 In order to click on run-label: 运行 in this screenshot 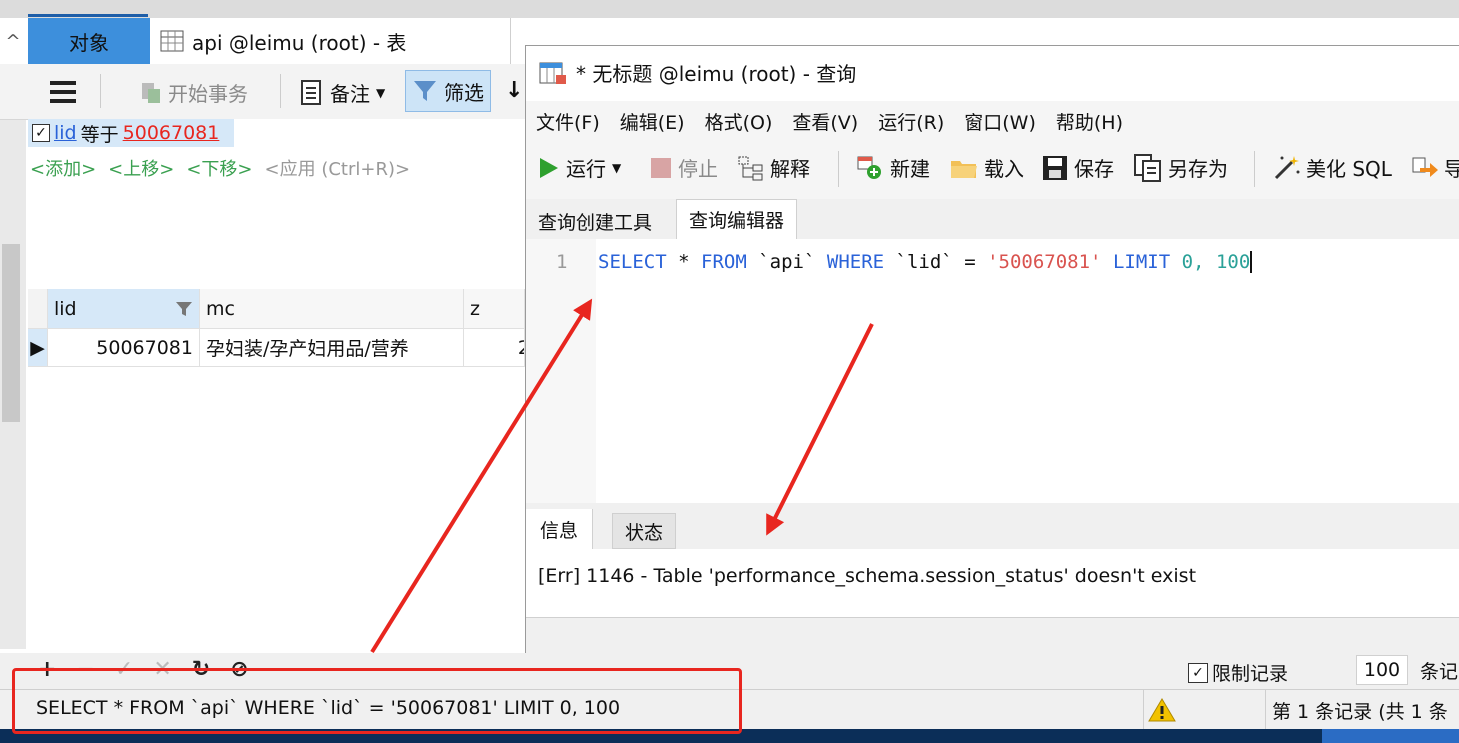, I will do `click(586, 169)`.